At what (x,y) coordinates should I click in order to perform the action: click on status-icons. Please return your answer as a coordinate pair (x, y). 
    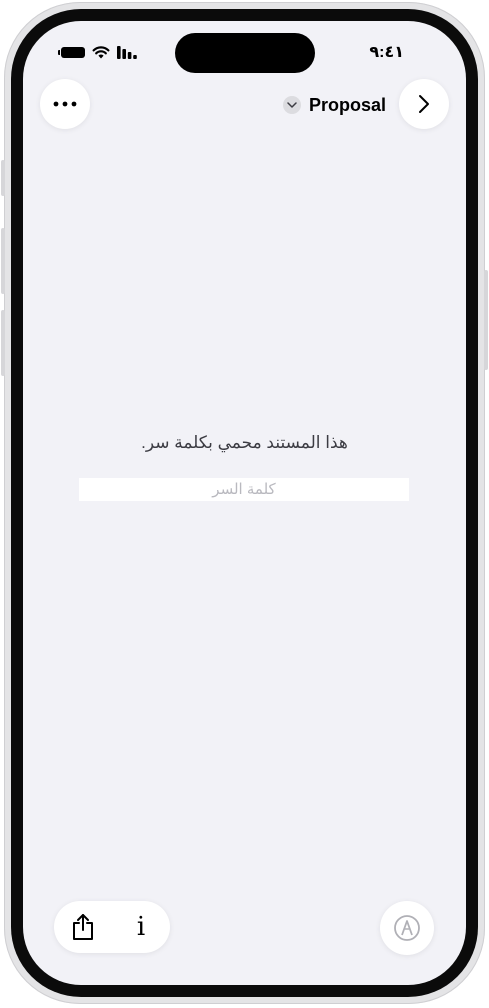
    Looking at the image, I should click on (98, 52).